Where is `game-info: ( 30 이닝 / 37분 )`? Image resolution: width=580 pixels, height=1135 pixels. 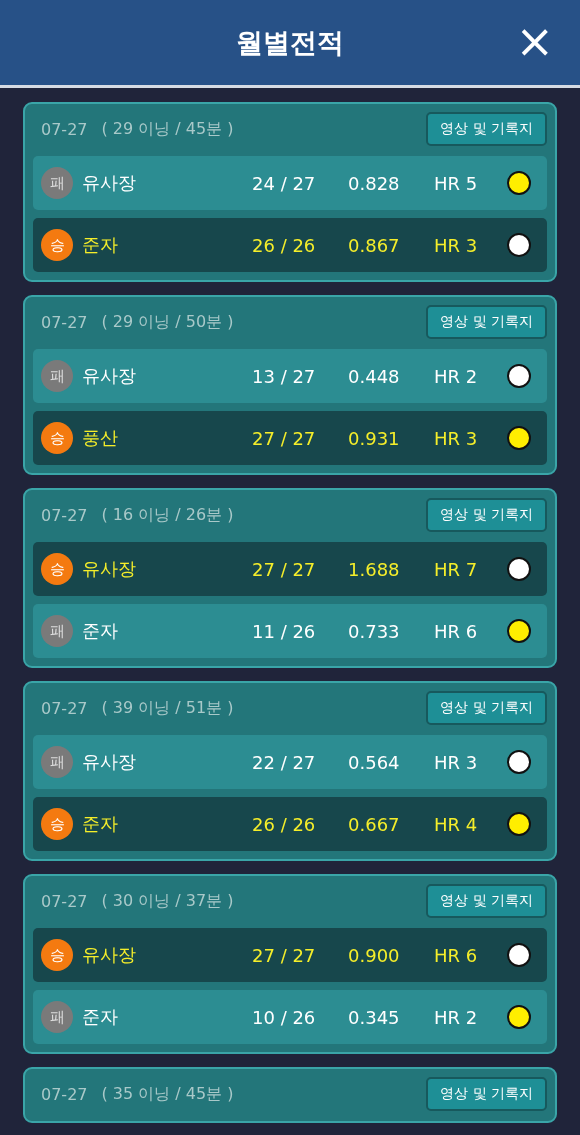 game-info: ( 30 이닝 / 37분 ) is located at coordinates (168, 901).